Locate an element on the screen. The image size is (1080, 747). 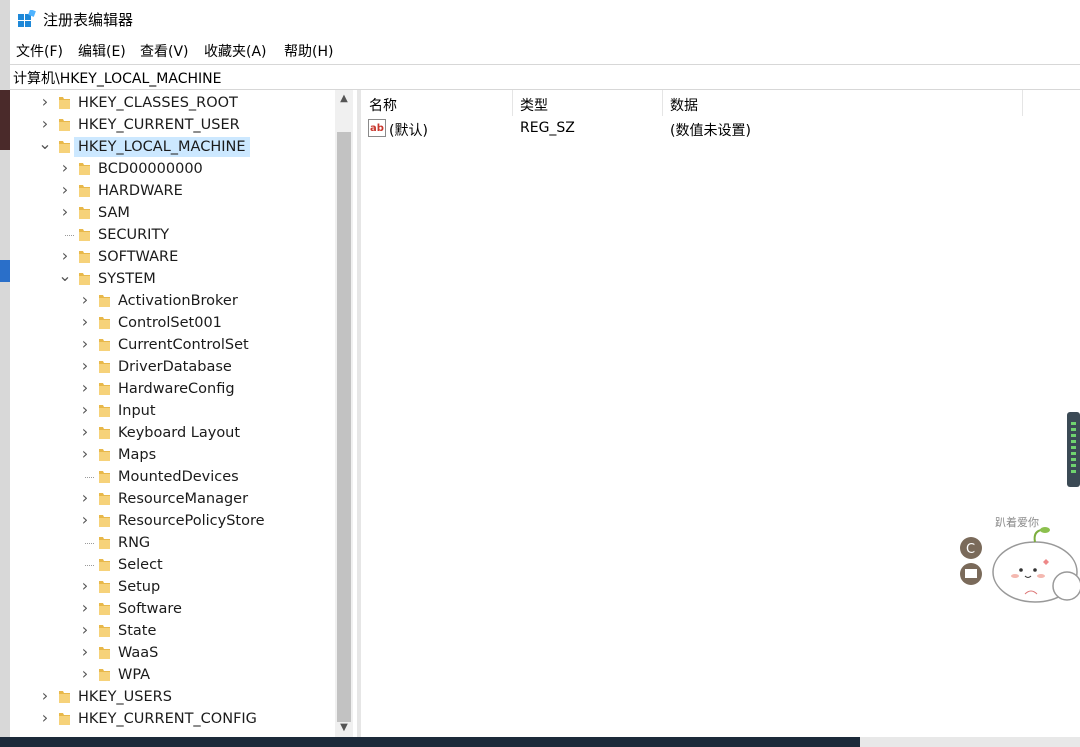
tree-node: › CurrentControlSet is located at coordinates (175, 345).